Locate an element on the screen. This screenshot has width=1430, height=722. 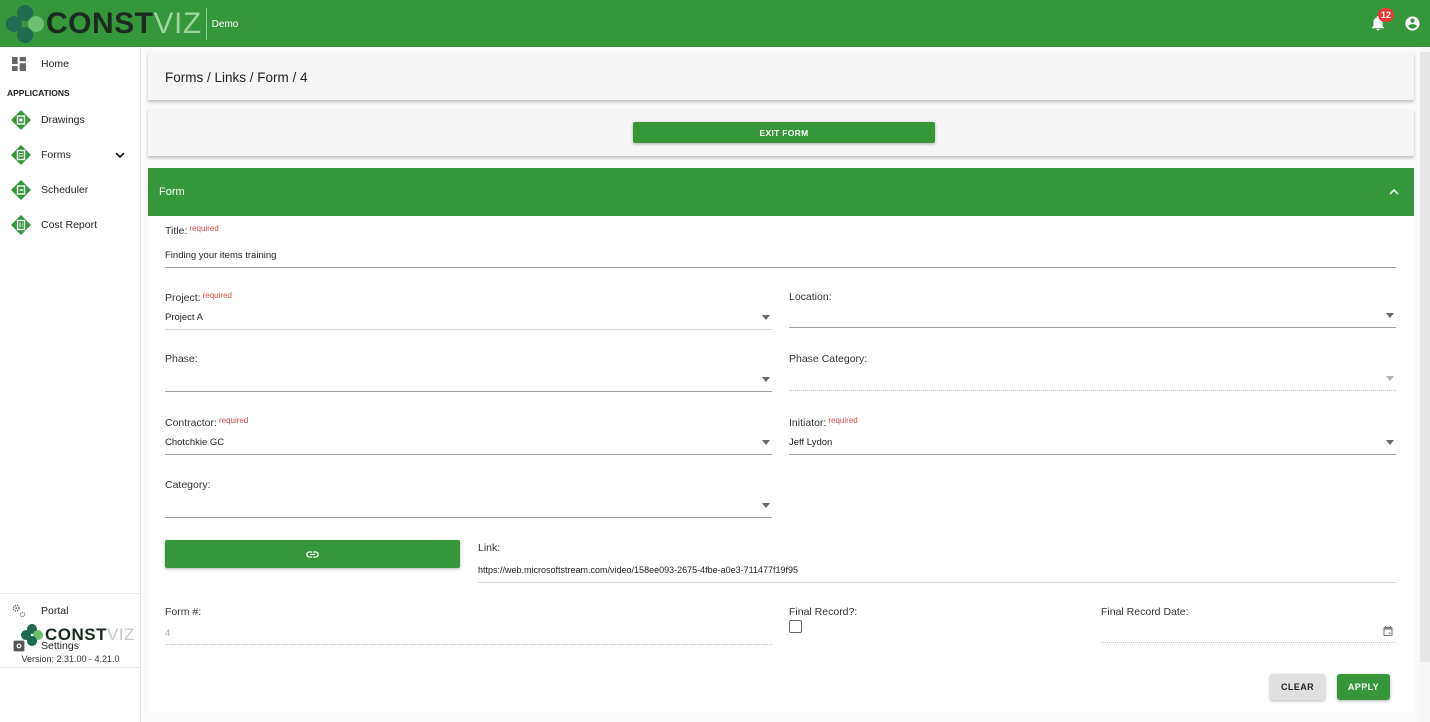
panel-title: Form is located at coordinates (172, 192).